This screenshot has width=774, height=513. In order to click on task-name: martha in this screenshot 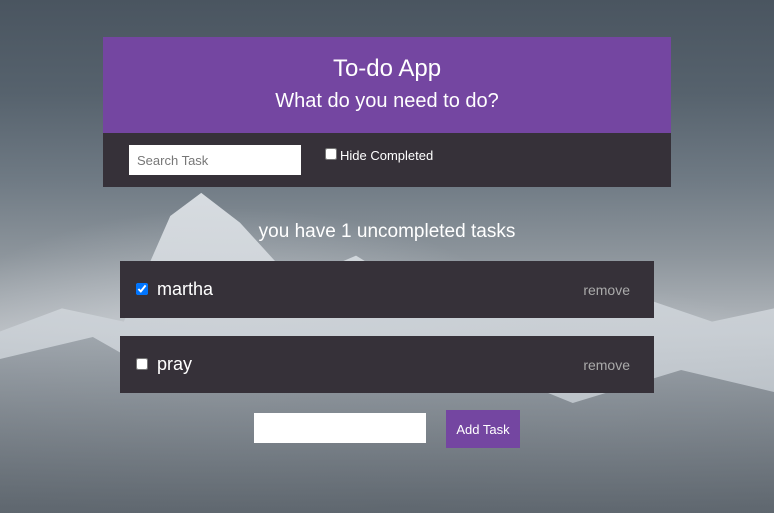, I will do `click(185, 289)`.